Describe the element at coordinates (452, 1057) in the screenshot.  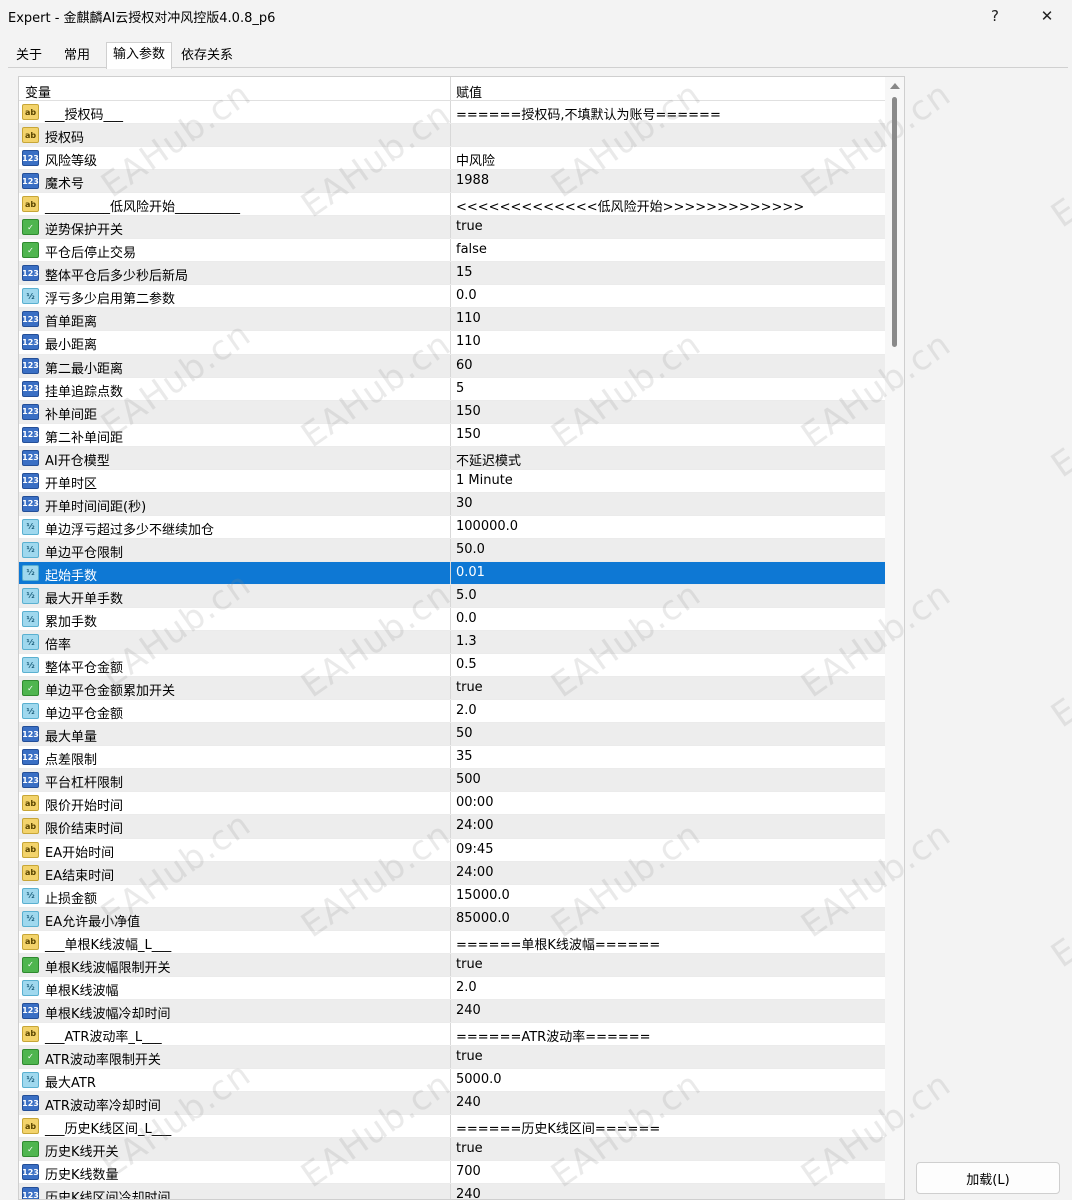
I see `table-row: ✓ ATR波动率限制开关 true` at that location.